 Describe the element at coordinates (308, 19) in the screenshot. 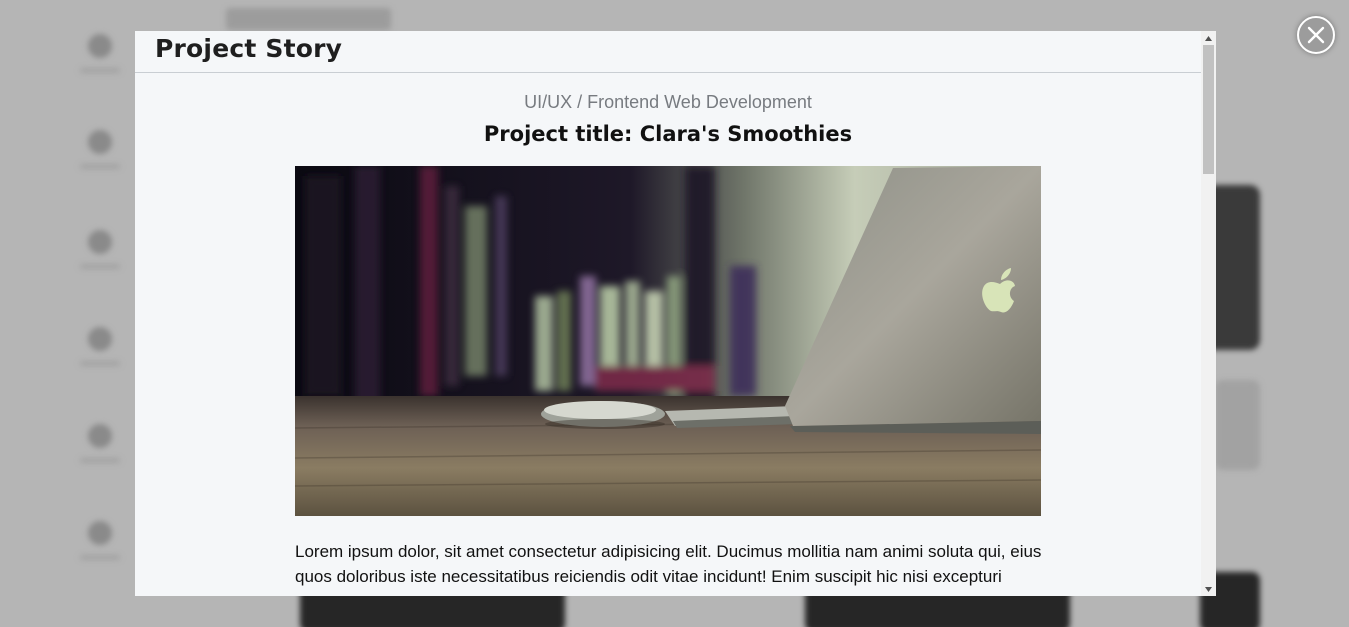

I see `background-heading` at that location.